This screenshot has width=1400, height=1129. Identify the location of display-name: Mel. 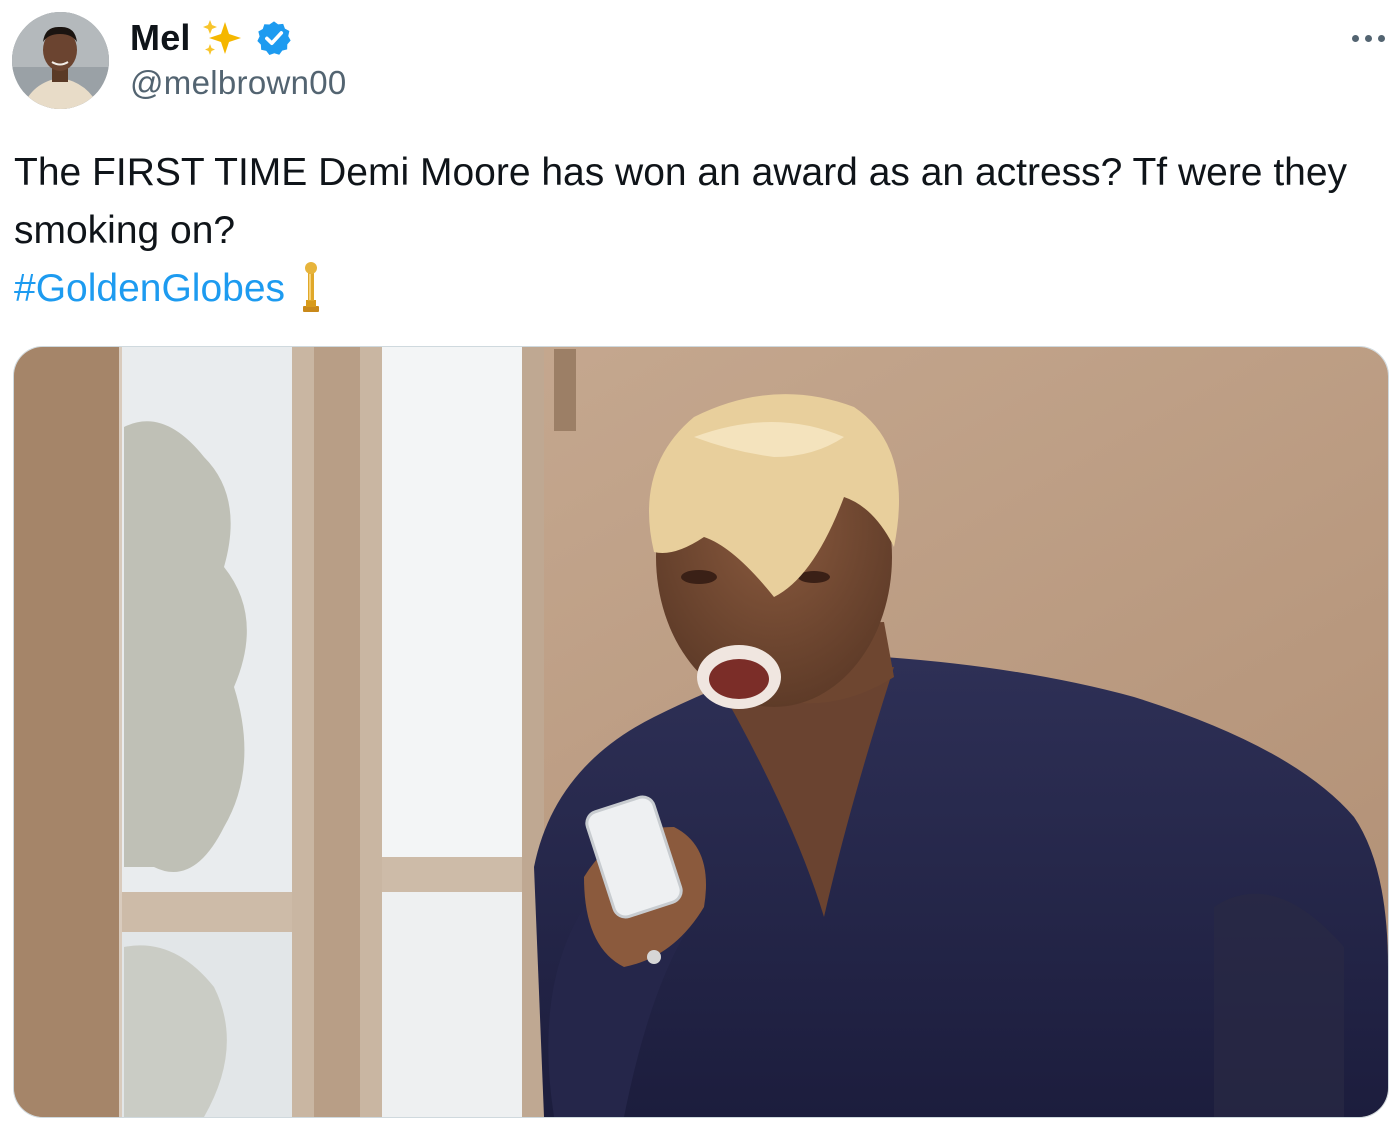
(160, 38).